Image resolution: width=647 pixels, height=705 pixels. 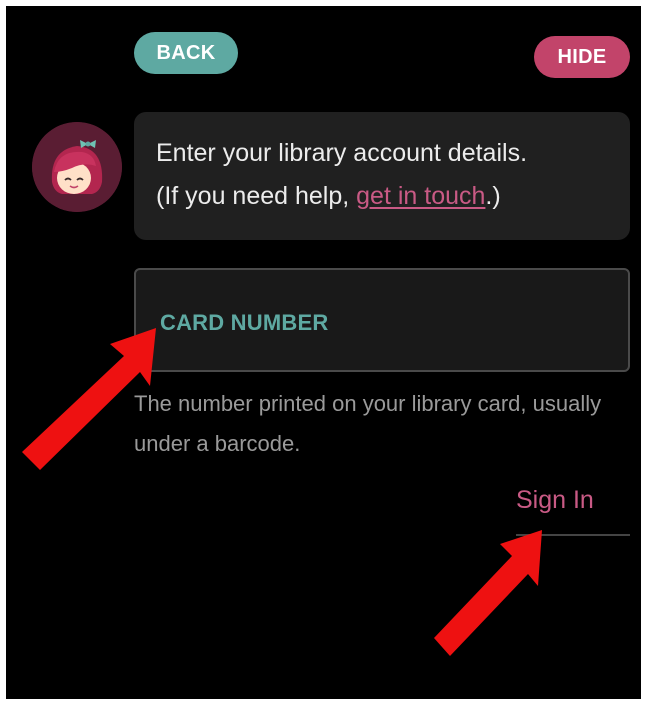 I want to click on card-number-input, so click(x=382, y=324).